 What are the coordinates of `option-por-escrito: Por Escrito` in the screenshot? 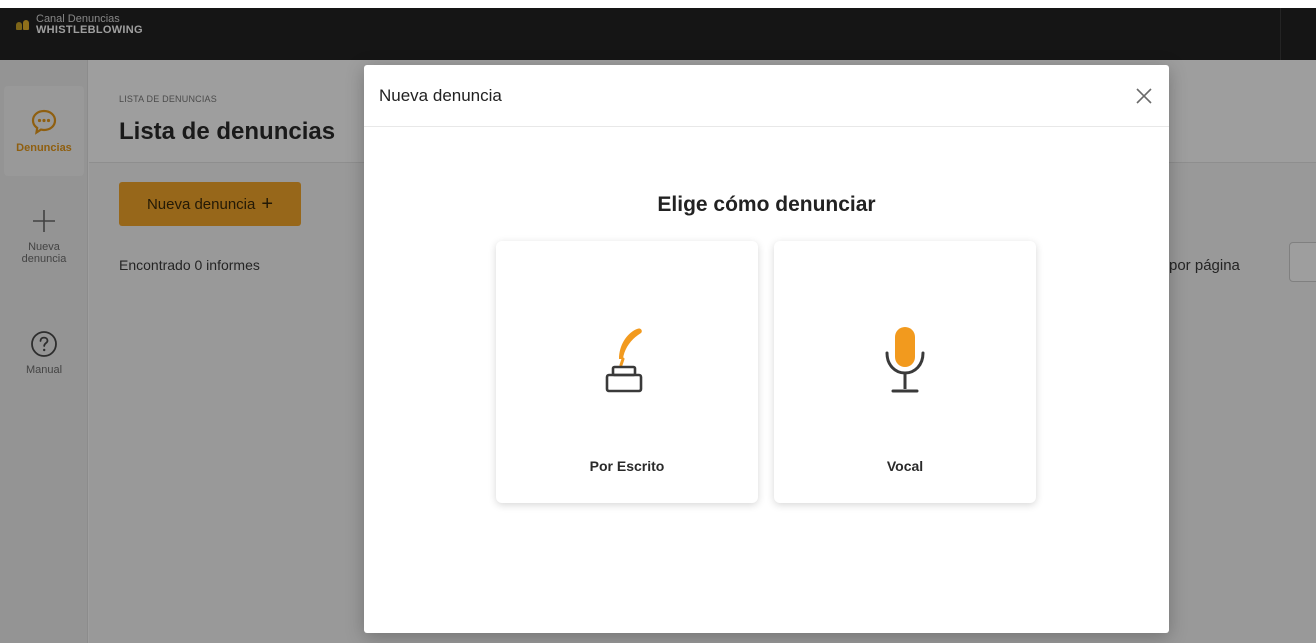 It's located at (627, 372).